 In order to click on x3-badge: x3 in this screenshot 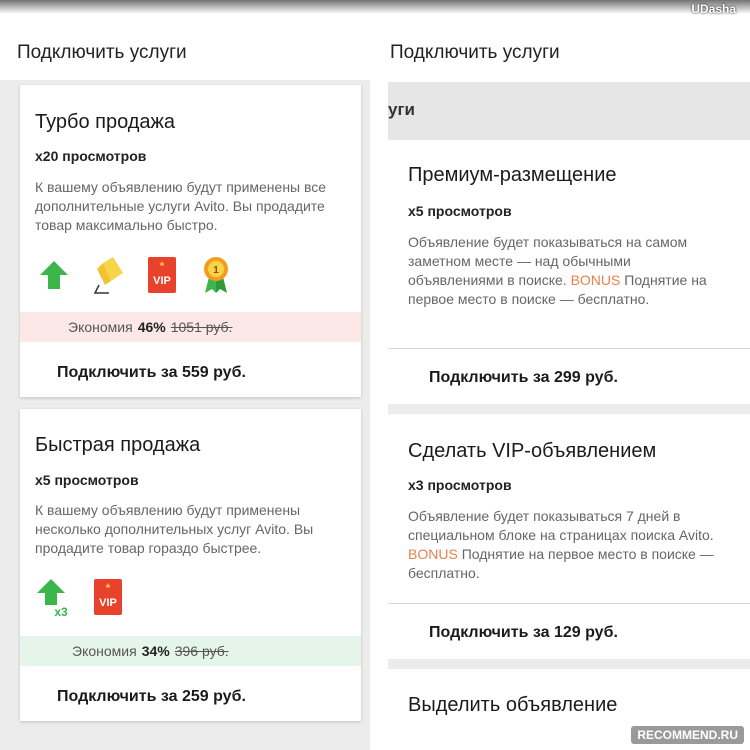, I will do `click(61, 611)`.